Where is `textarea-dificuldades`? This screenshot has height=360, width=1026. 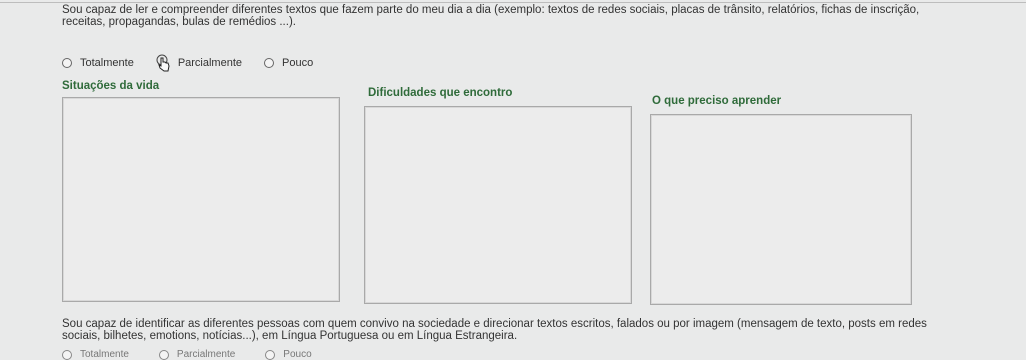
textarea-dificuldades is located at coordinates (498, 205).